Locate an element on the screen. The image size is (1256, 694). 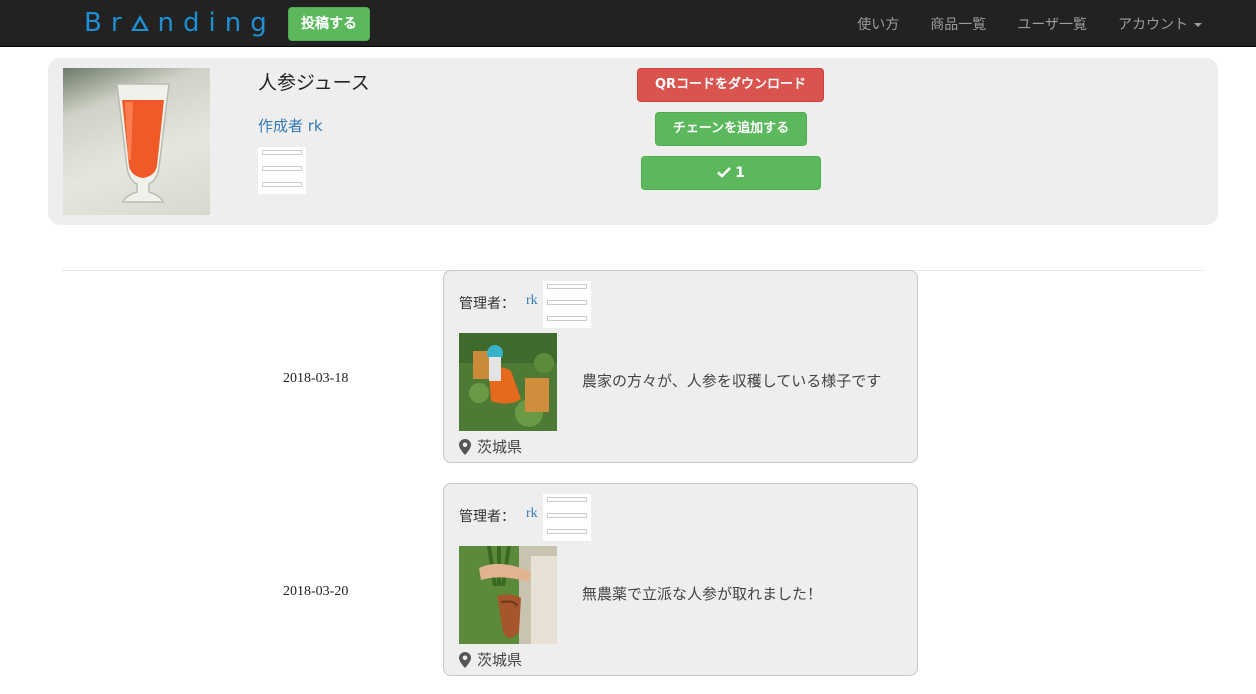
account-dropdown: アカウント is located at coordinates (1160, 24).